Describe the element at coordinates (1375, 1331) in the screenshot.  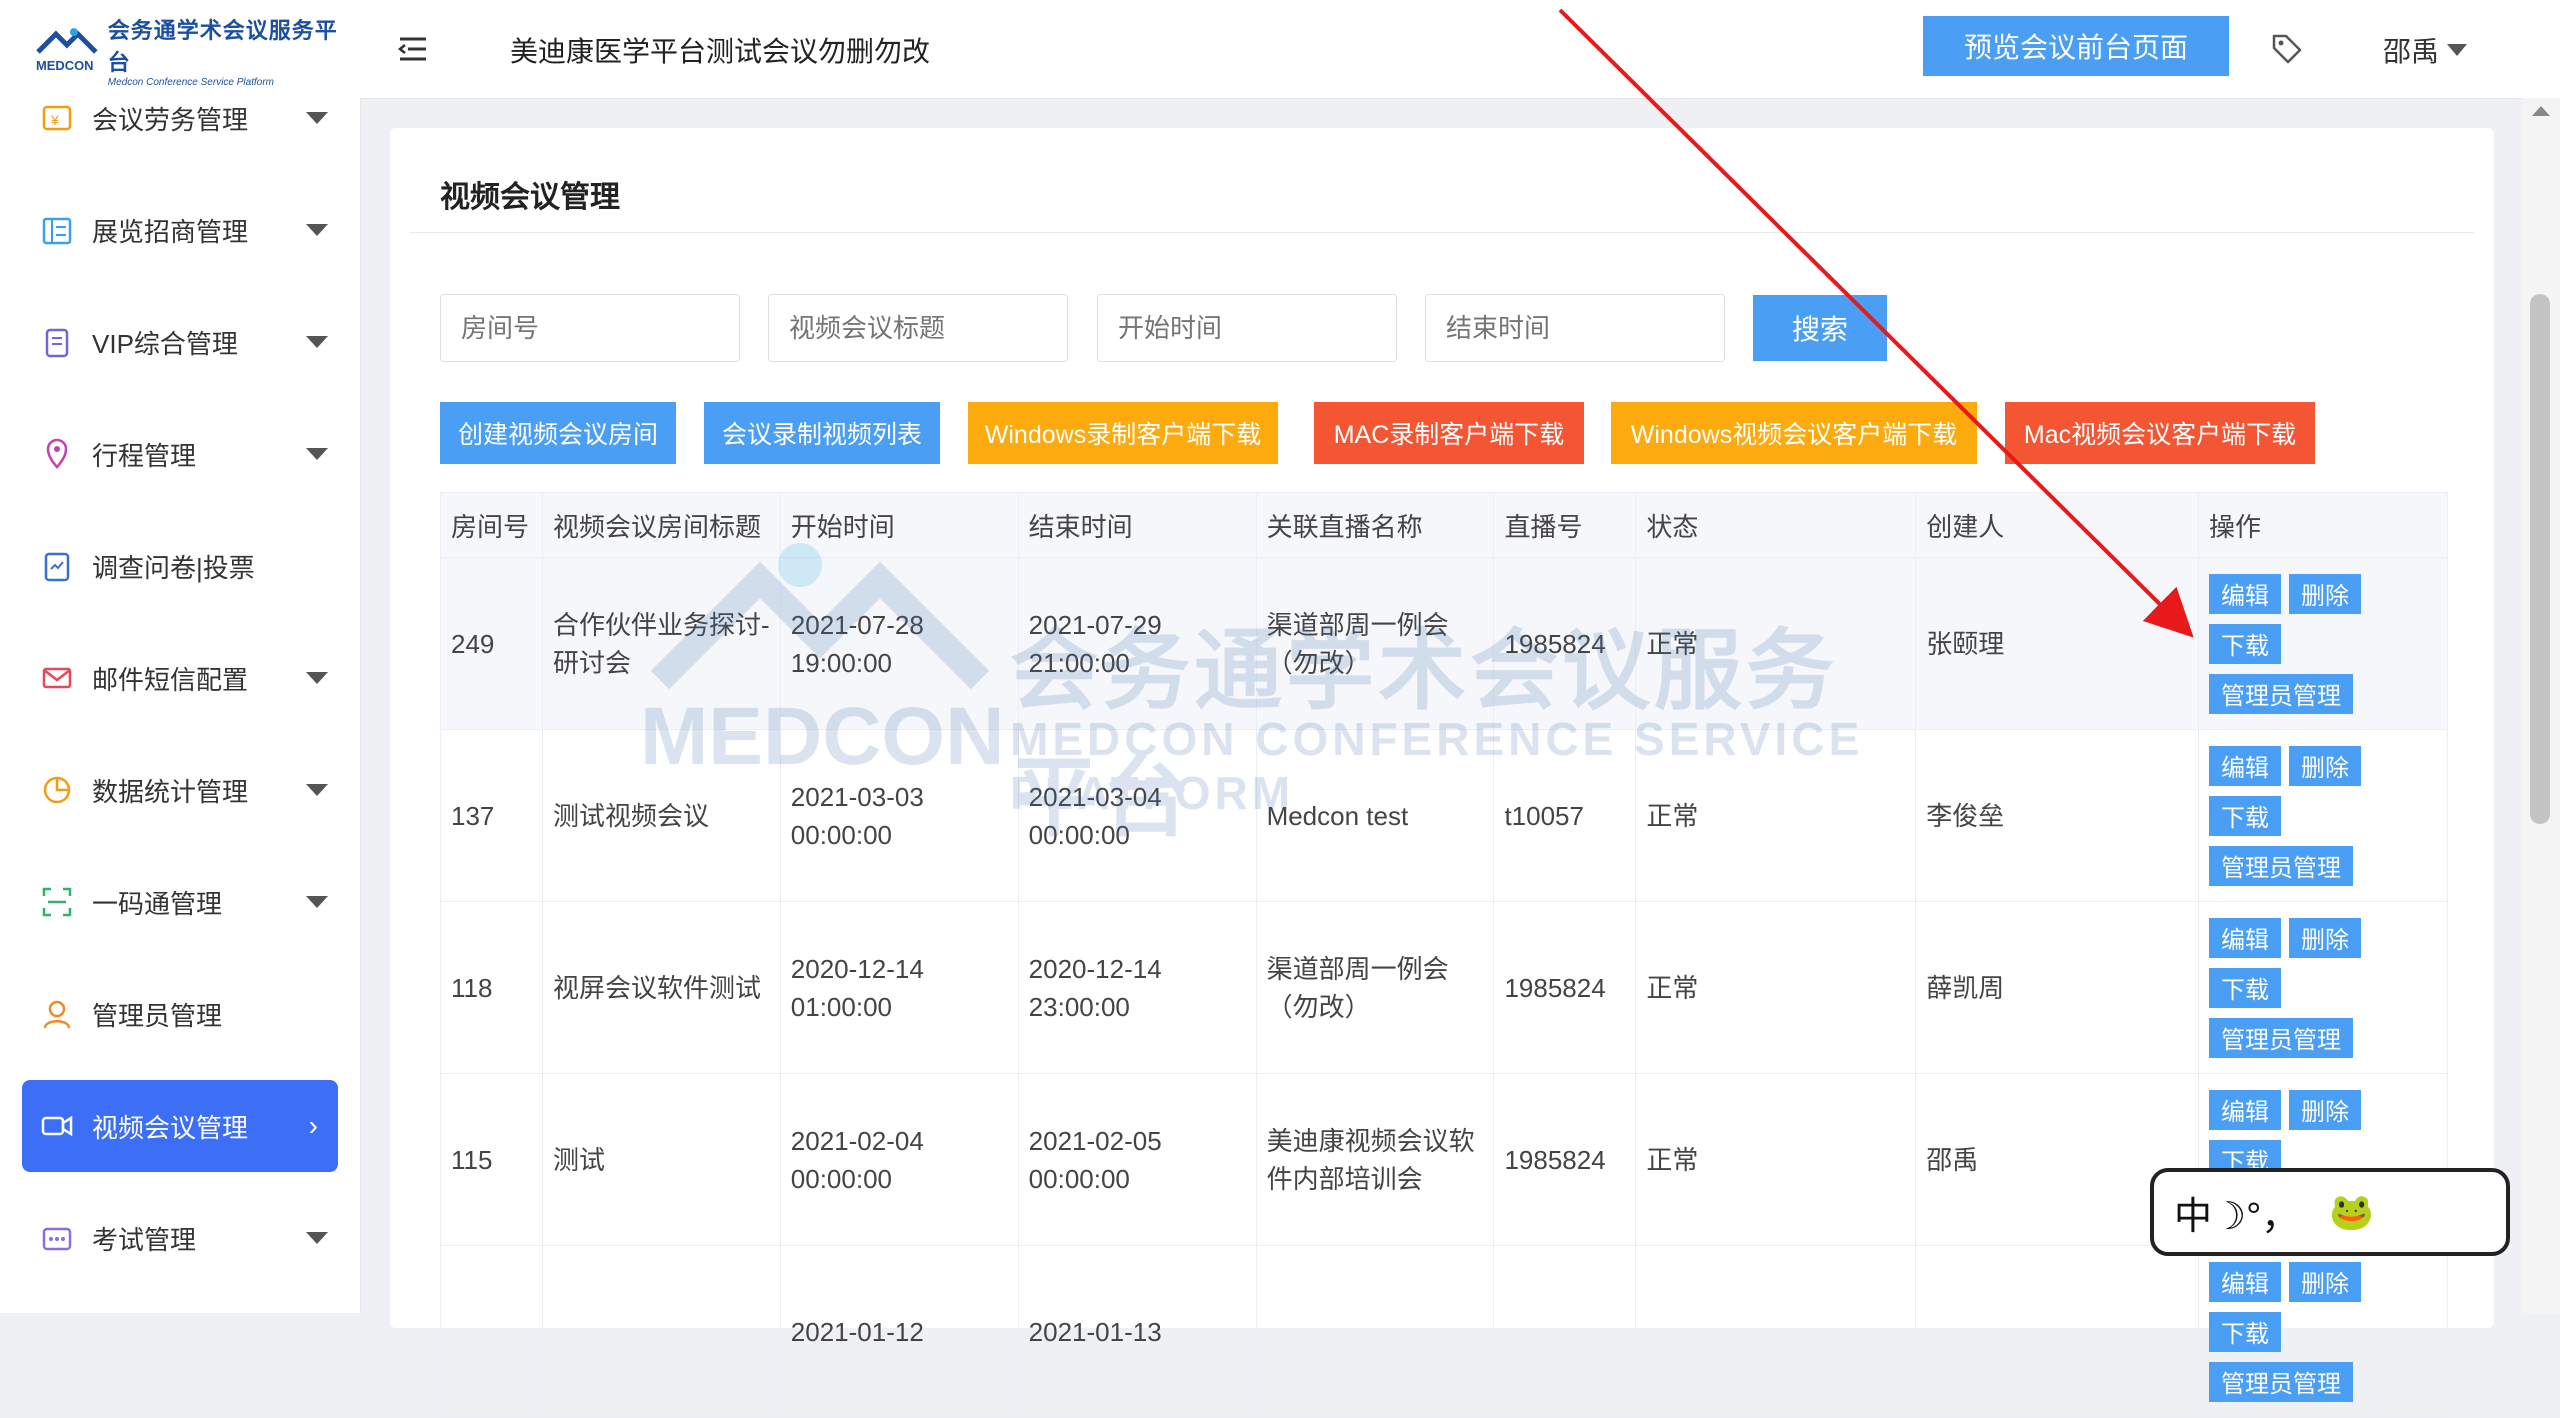
I see `cell-live-name` at that location.